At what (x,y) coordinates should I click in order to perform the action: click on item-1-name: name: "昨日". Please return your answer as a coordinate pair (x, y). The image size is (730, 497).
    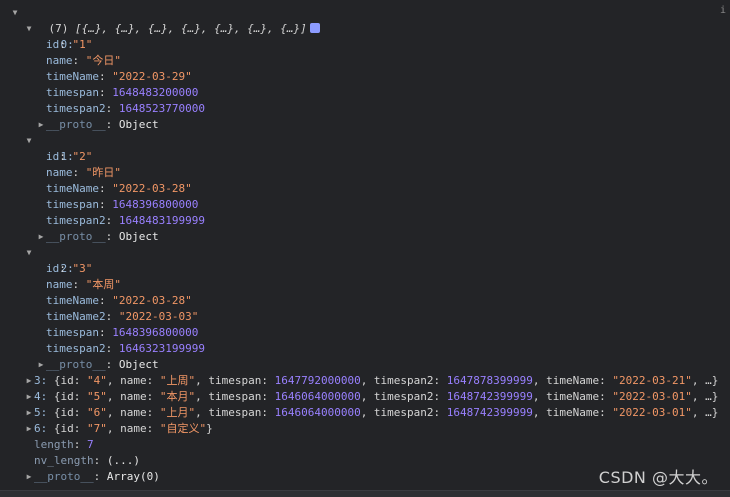
    Looking at the image, I should click on (83, 172).